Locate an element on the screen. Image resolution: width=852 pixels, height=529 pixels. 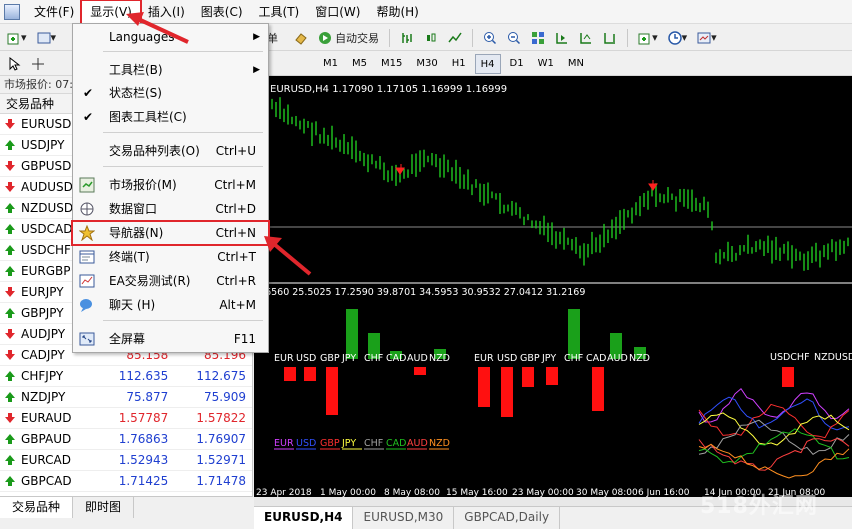
market-watch-row: EURCAD 1.52943 1.52971 is located at coordinates (126, 460).